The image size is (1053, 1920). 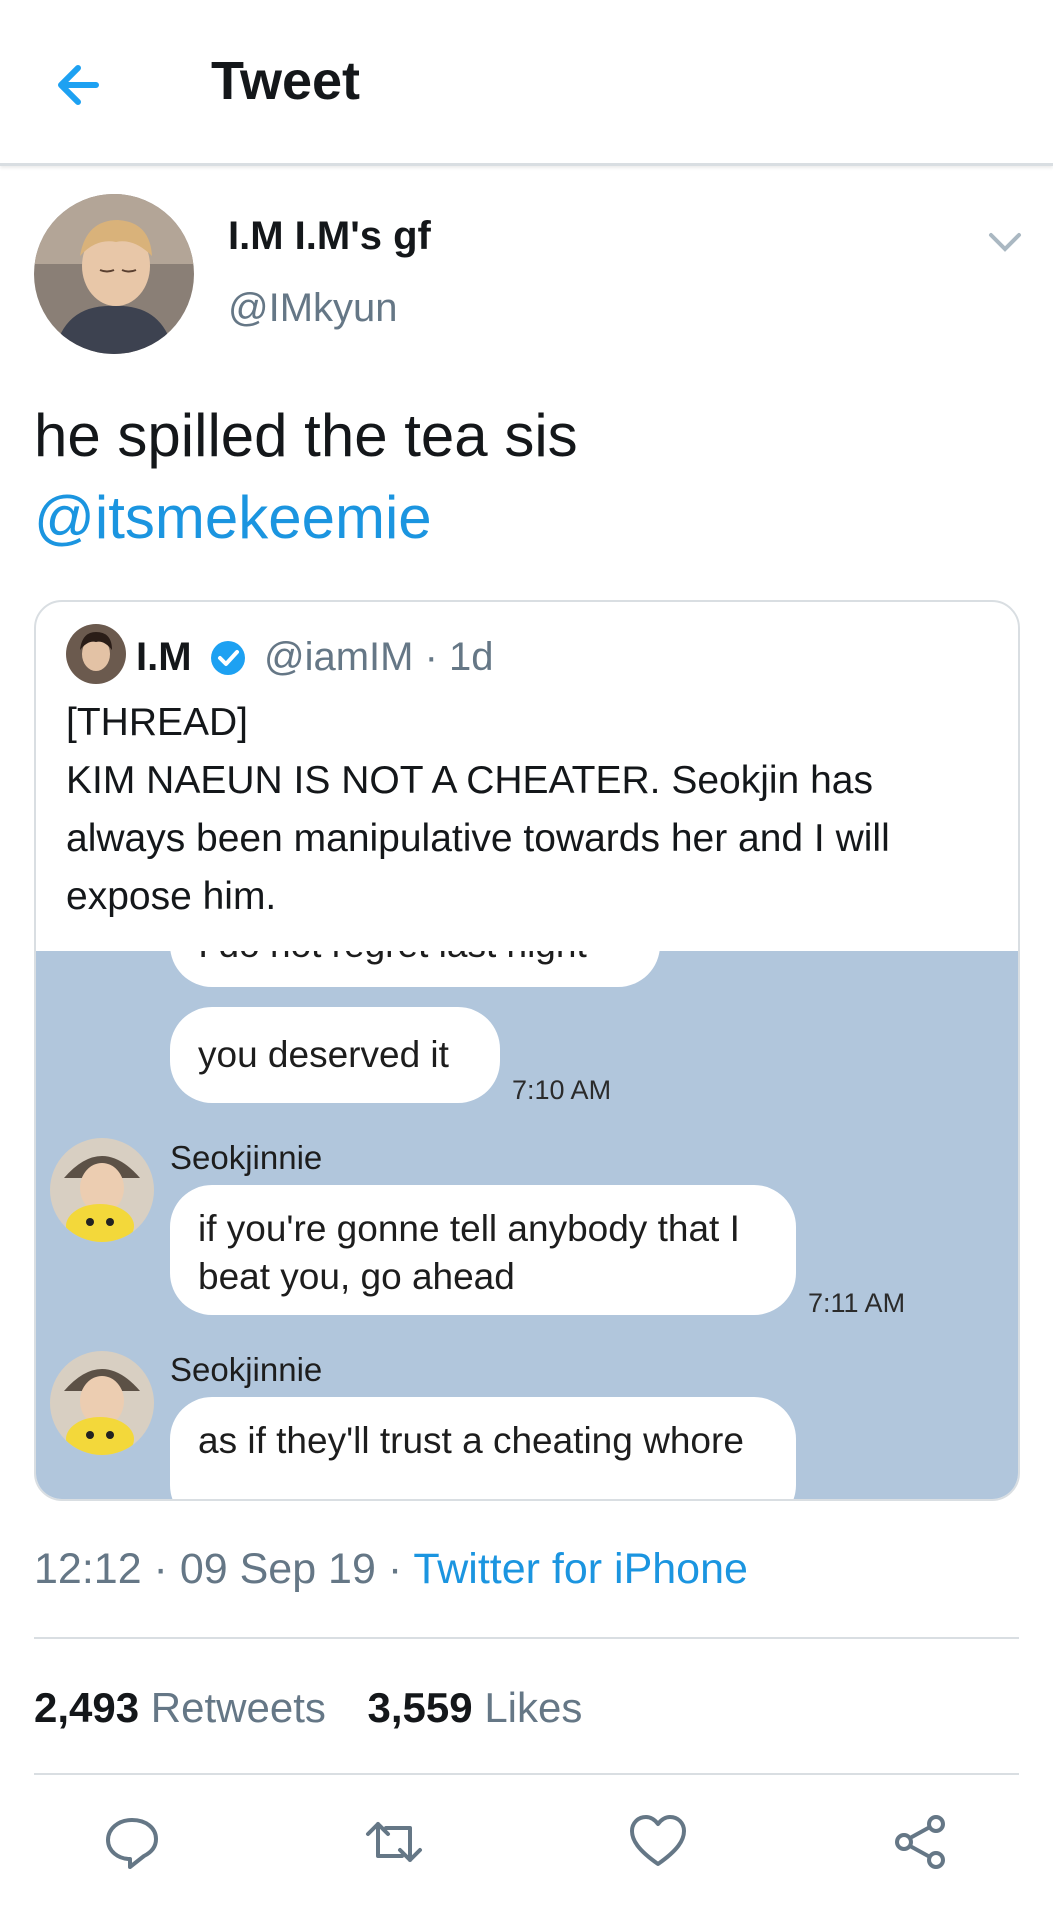 I want to click on tweet-text: he spilled the tea sis @itsmekeemie, so click(x=524, y=477).